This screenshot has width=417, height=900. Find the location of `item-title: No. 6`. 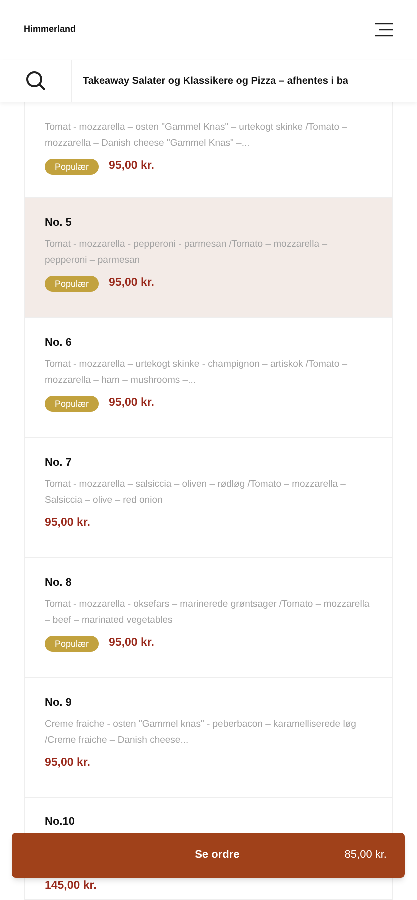

item-title: No. 6 is located at coordinates (59, 343).